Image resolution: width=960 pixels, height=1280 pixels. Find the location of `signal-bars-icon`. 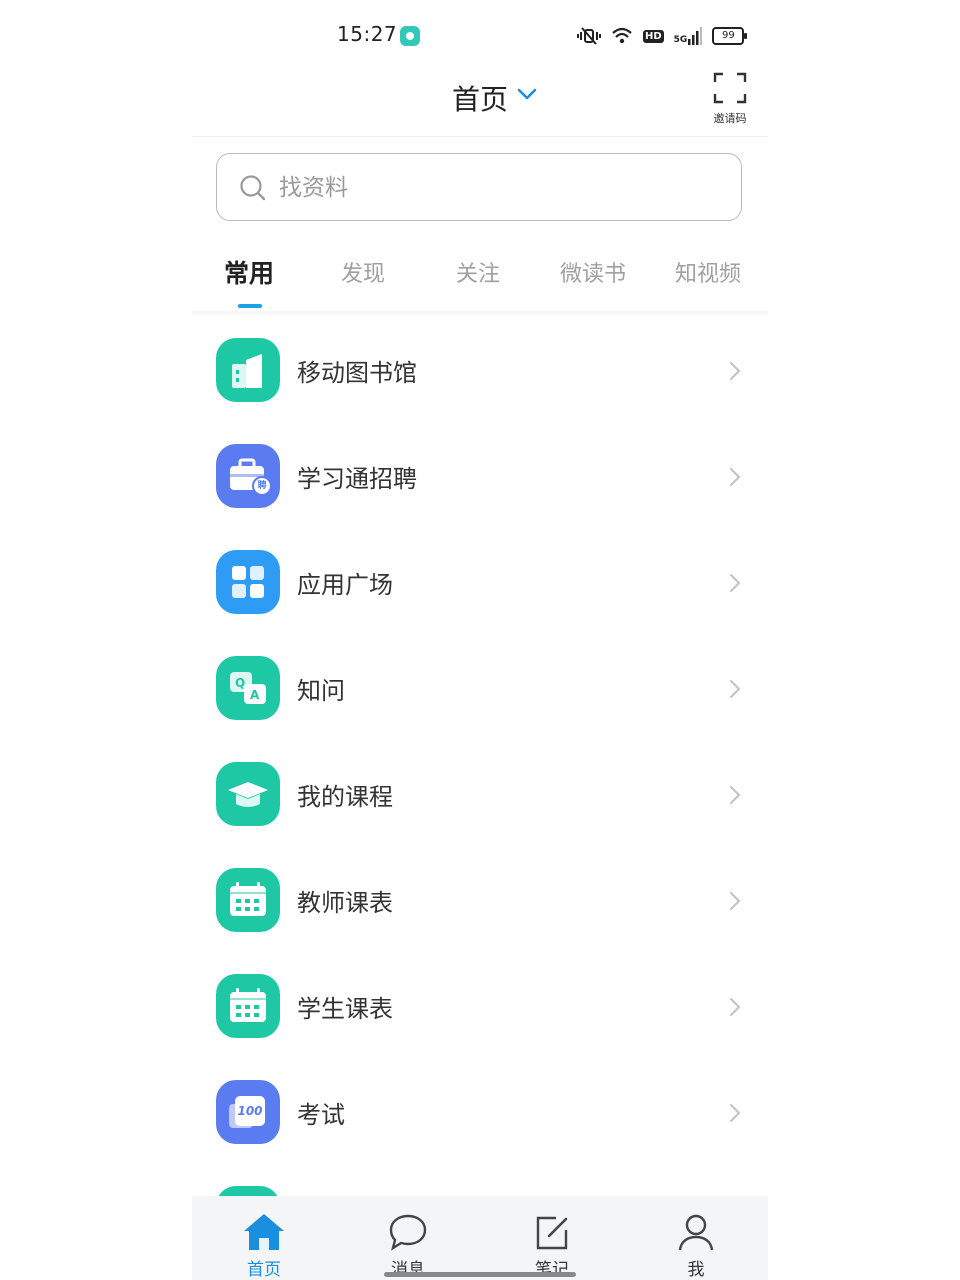

signal-bars-icon is located at coordinates (695, 36).